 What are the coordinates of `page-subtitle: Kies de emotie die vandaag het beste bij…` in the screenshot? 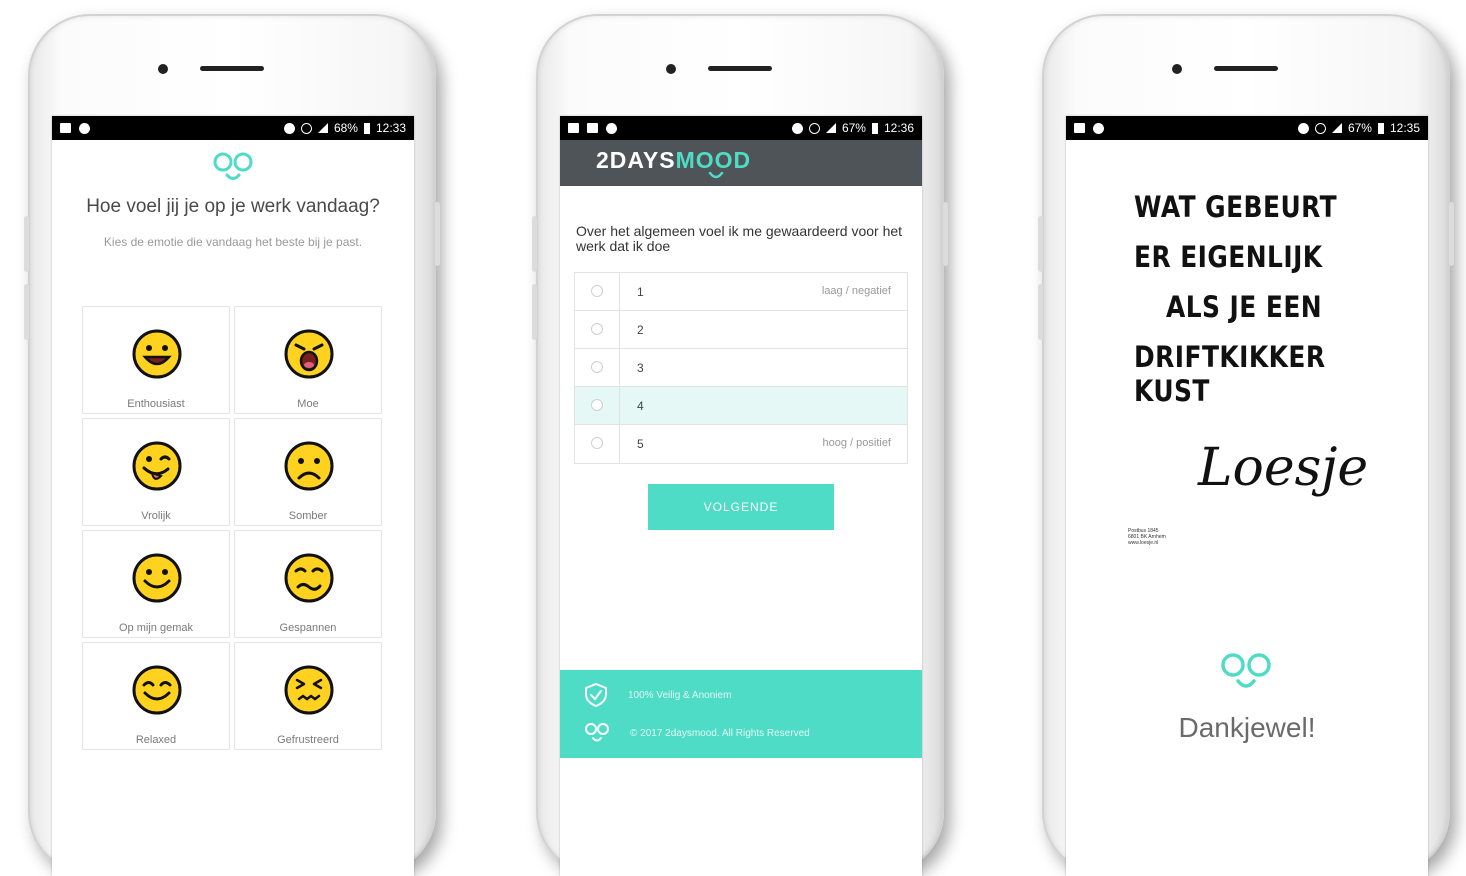 It's located at (233, 242).